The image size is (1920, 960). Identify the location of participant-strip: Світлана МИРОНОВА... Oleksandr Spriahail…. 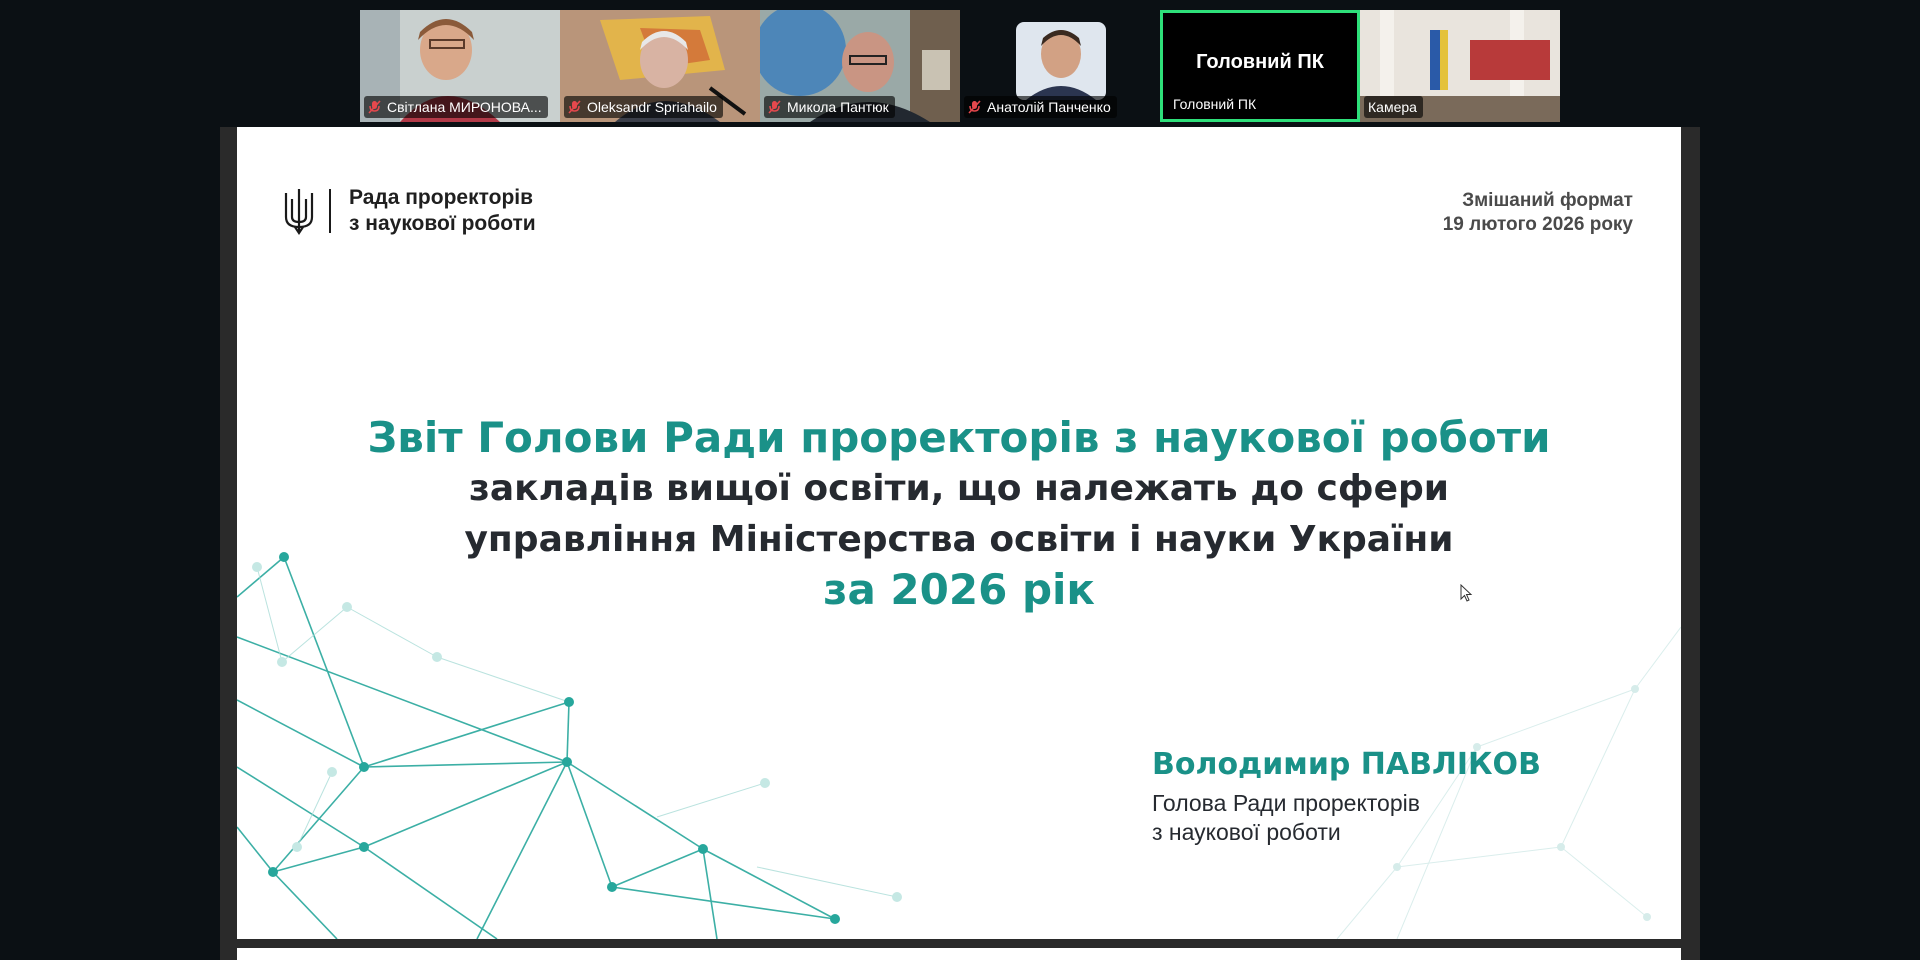
(960, 66).